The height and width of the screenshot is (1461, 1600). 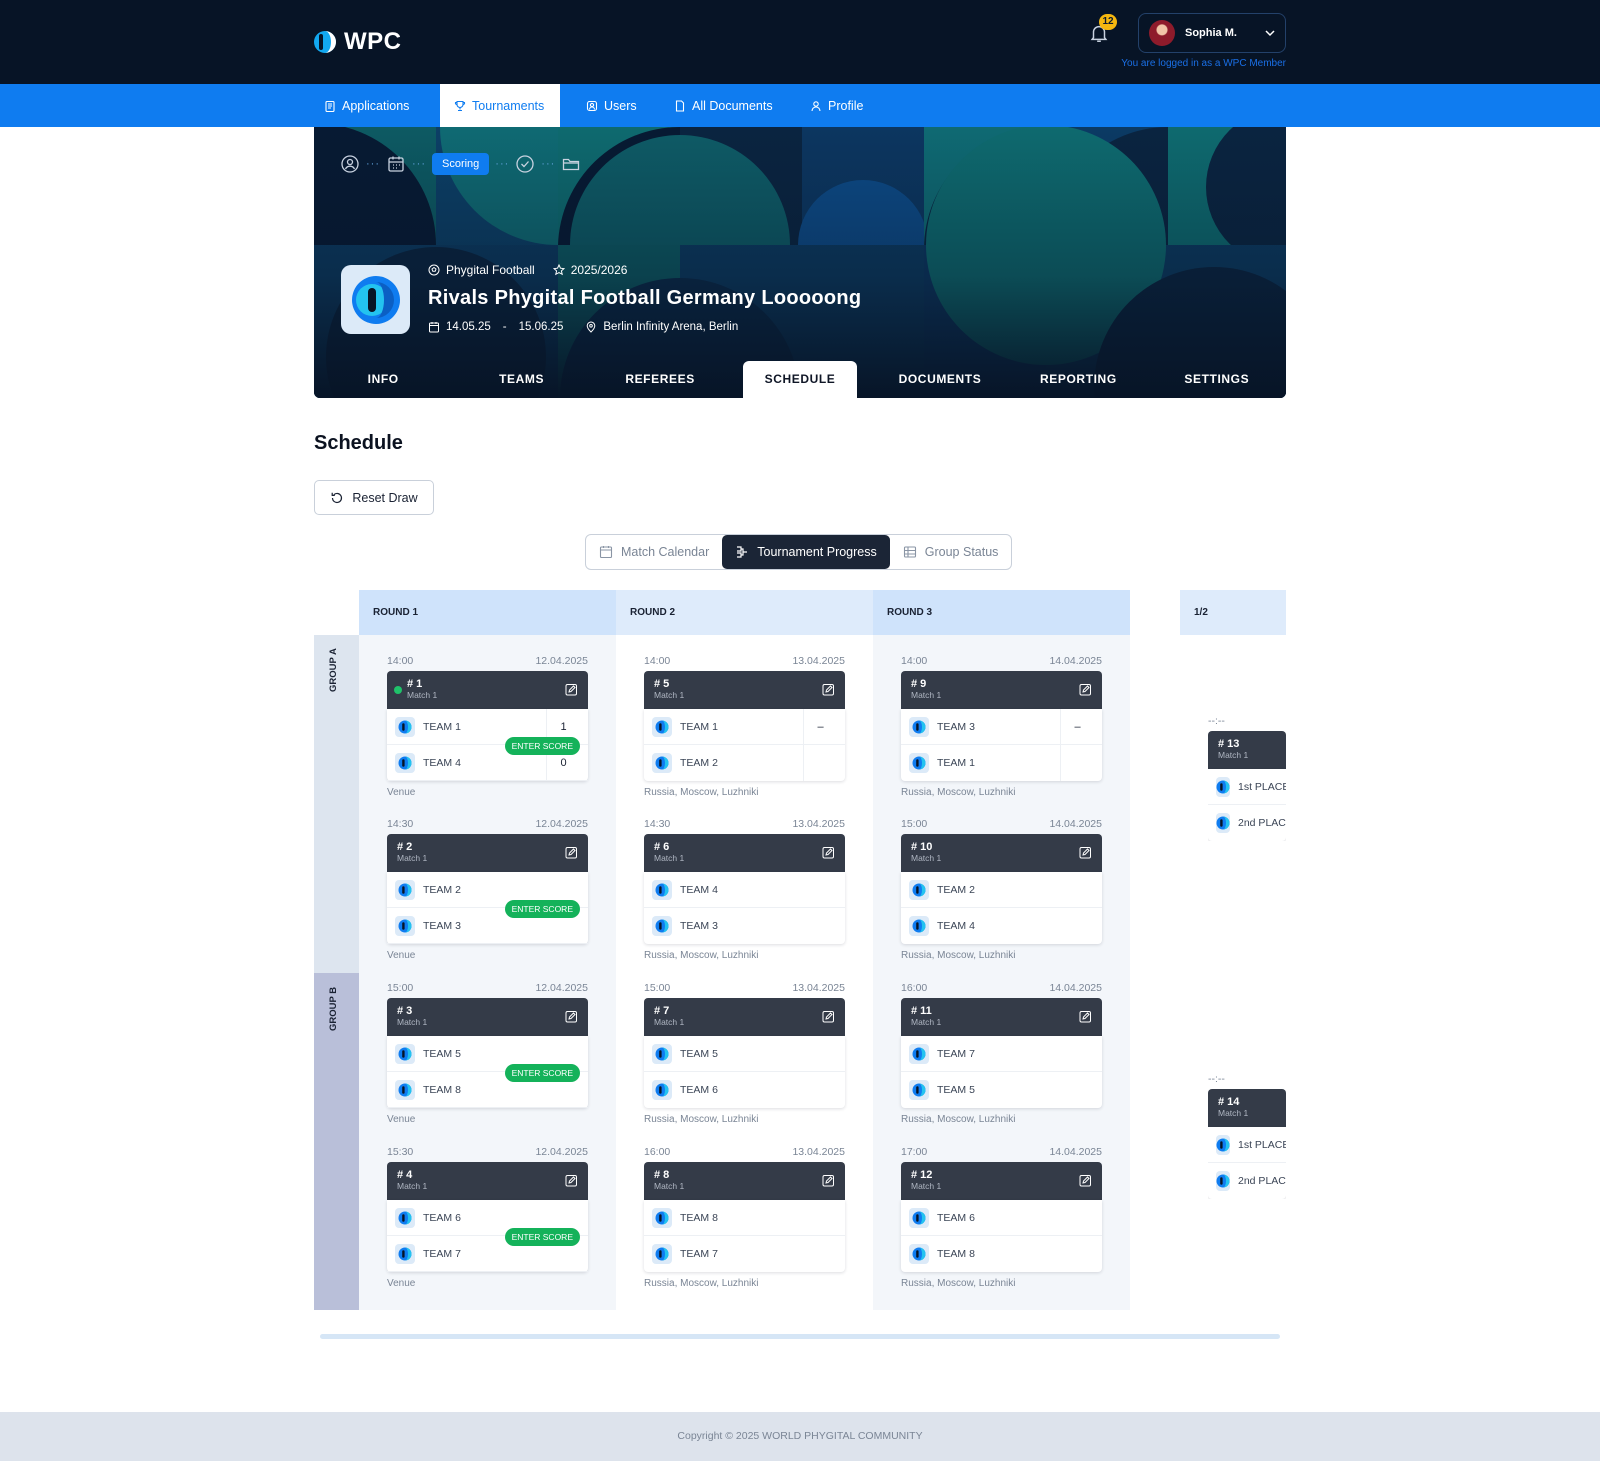 I want to click on match-header: # 6 Match 1, so click(x=744, y=853).